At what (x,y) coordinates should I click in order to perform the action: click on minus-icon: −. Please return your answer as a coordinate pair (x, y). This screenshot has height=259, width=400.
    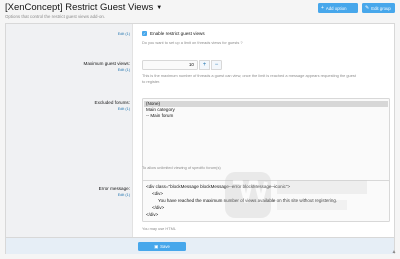
    Looking at the image, I should click on (216, 65).